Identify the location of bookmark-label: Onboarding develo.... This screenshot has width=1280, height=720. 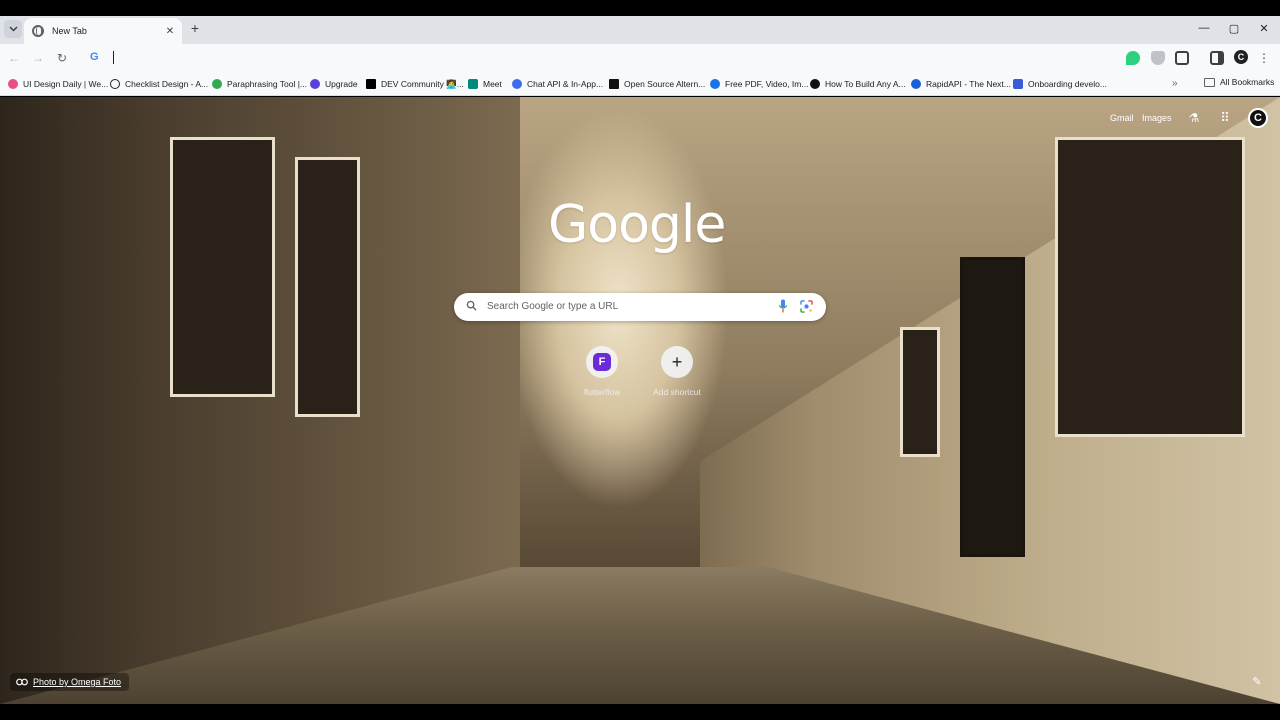
(1067, 84).